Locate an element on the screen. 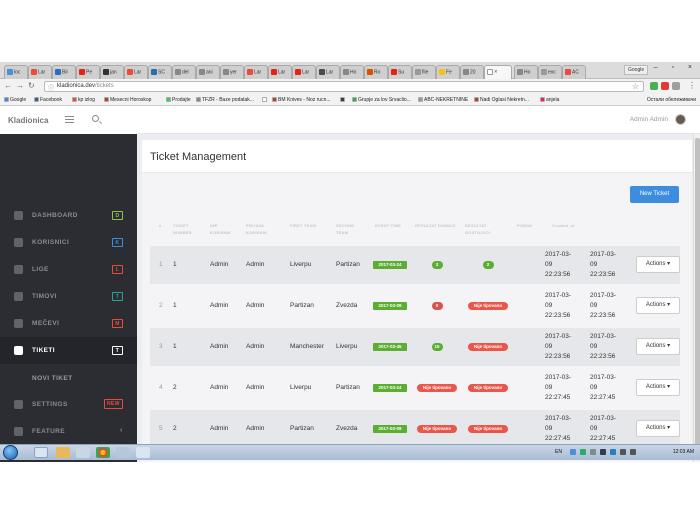 This screenshot has width=700, height=525. explorer-icon is located at coordinates (41, 452).